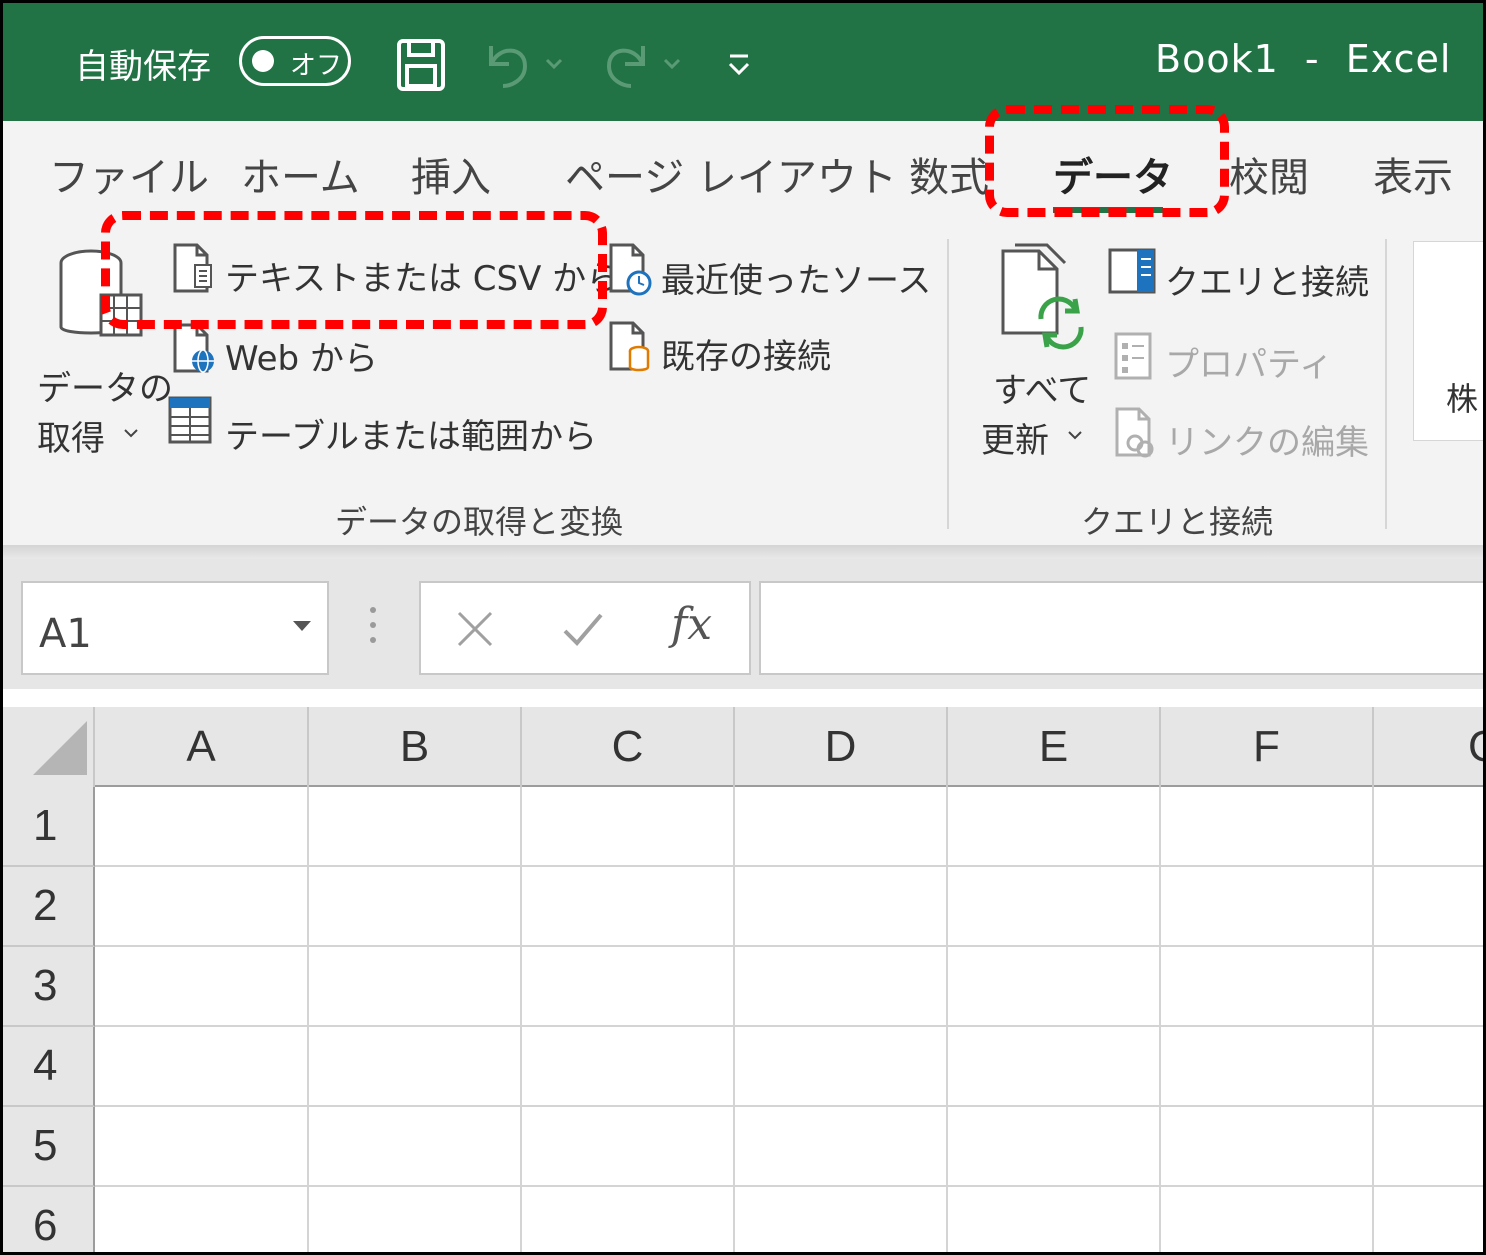  I want to click on highlight-data-tab, so click(1107, 161).